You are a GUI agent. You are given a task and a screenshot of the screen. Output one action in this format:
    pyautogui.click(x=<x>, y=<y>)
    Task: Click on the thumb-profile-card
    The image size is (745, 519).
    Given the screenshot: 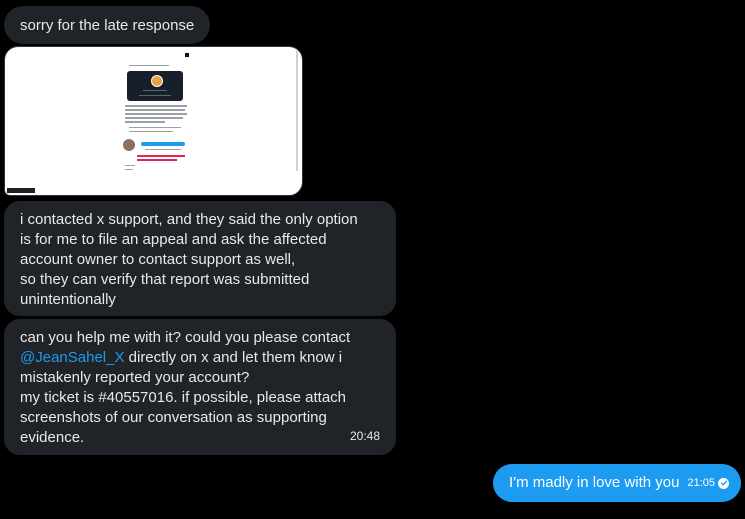 What is the action you would take?
    pyautogui.click(x=155, y=86)
    